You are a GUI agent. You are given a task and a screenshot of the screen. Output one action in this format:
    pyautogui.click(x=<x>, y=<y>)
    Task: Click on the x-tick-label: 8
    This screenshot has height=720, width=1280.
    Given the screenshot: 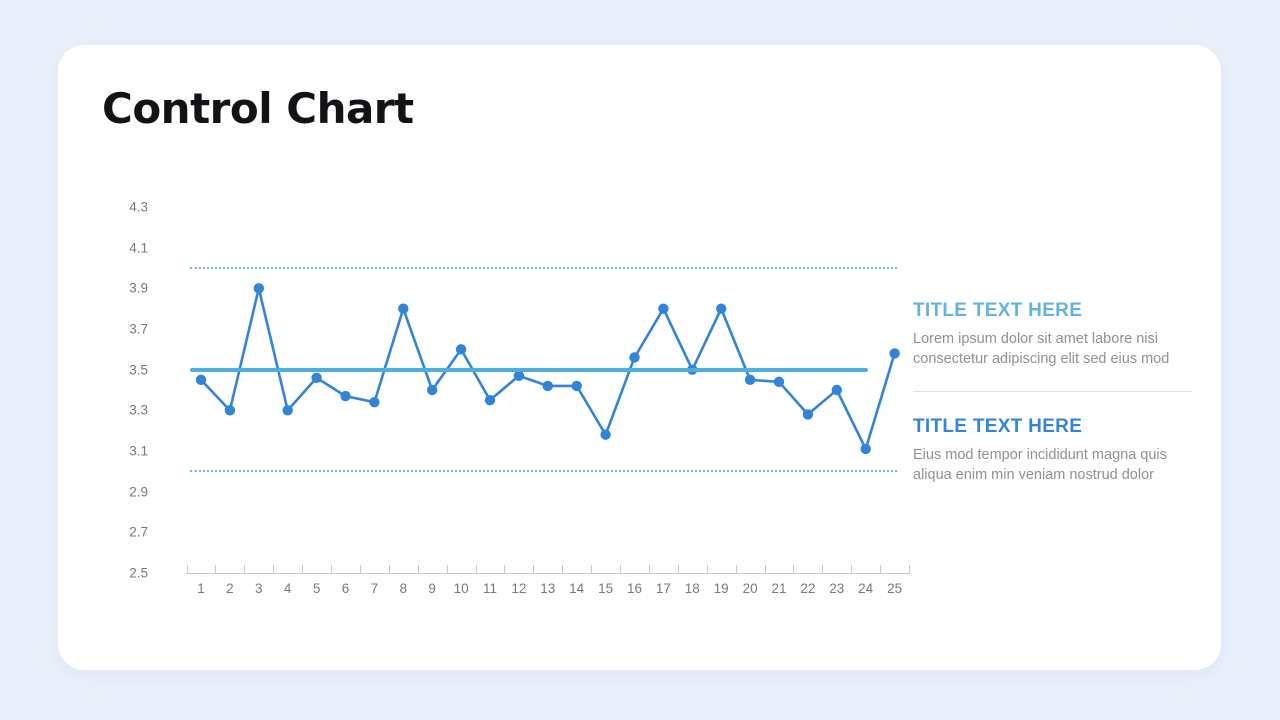 What is the action you would take?
    pyautogui.click(x=403, y=588)
    